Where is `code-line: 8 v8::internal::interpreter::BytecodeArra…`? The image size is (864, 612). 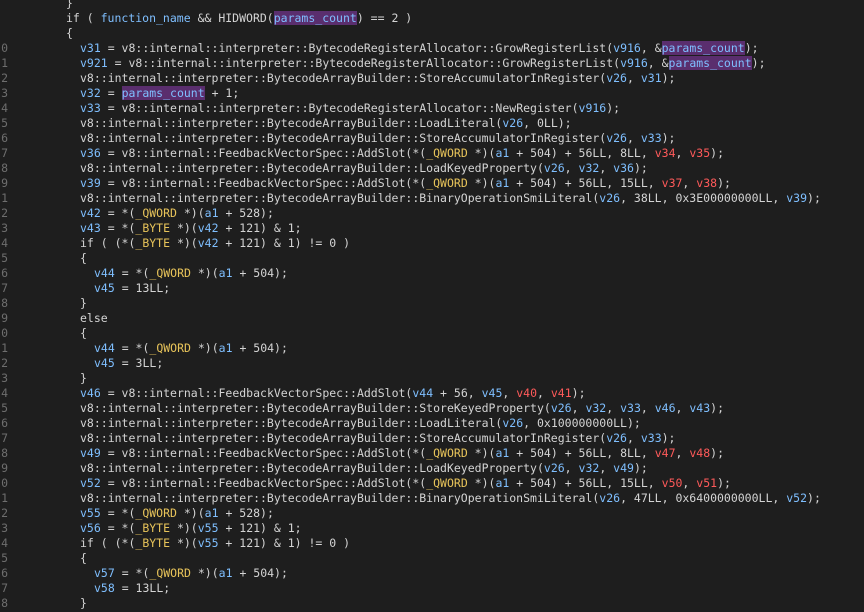
code-line: 8 v8::internal::interpreter::BytecodeArra… is located at coordinates (432, 168).